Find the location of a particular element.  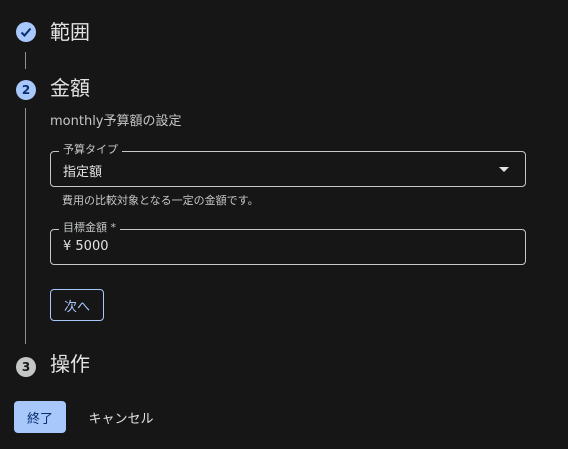

cancel-button: キャンセル is located at coordinates (121, 417).